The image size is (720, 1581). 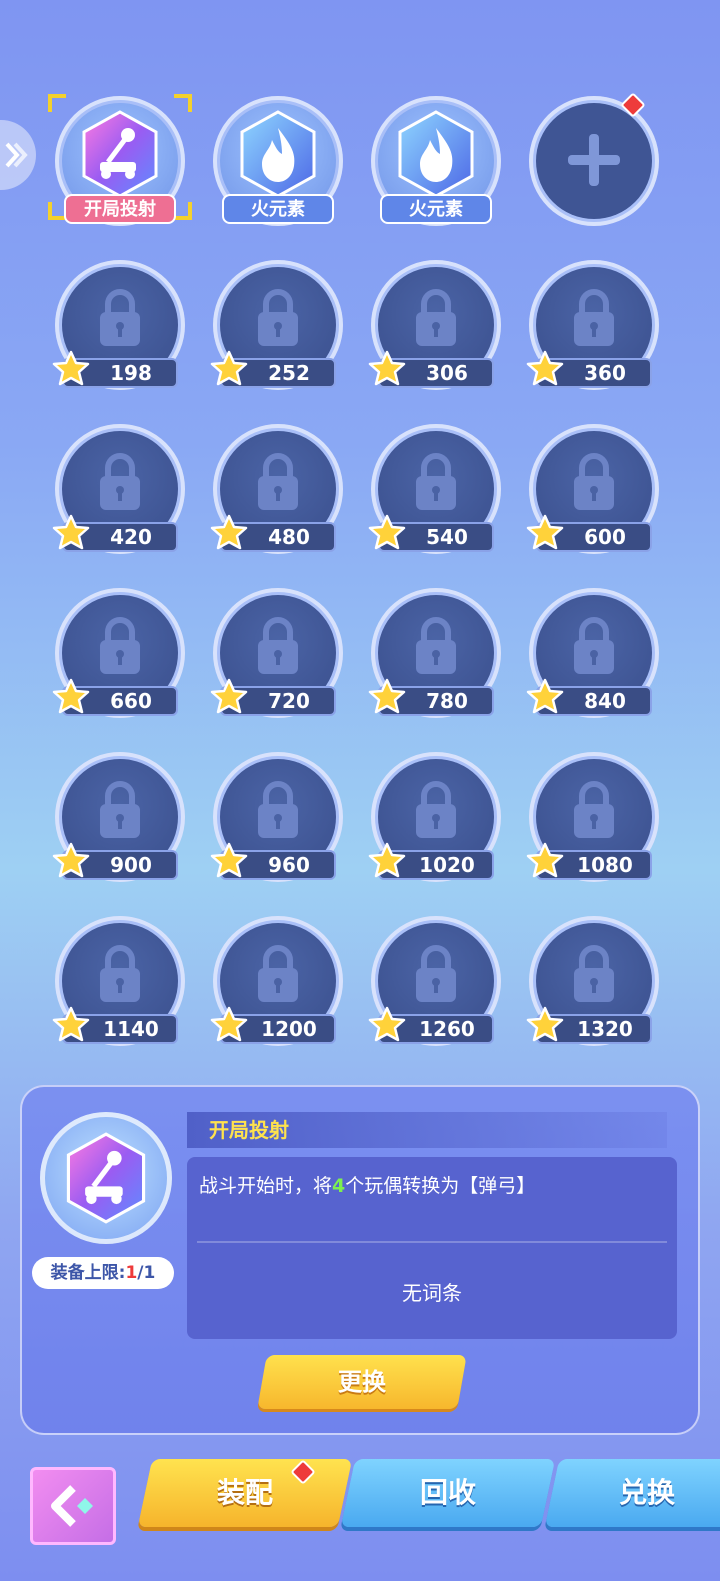 I want to click on add-slot, so click(x=594, y=165).